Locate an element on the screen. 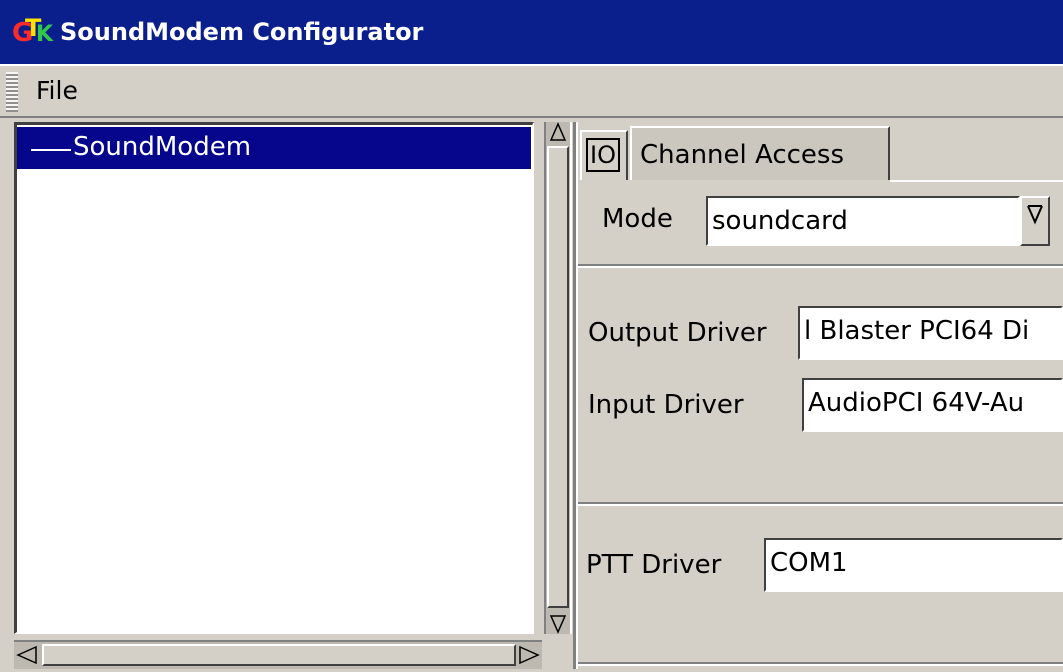 This screenshot has width=1063, height=672. horizontal-scroll-thumb is located at coordinates (279, 655).